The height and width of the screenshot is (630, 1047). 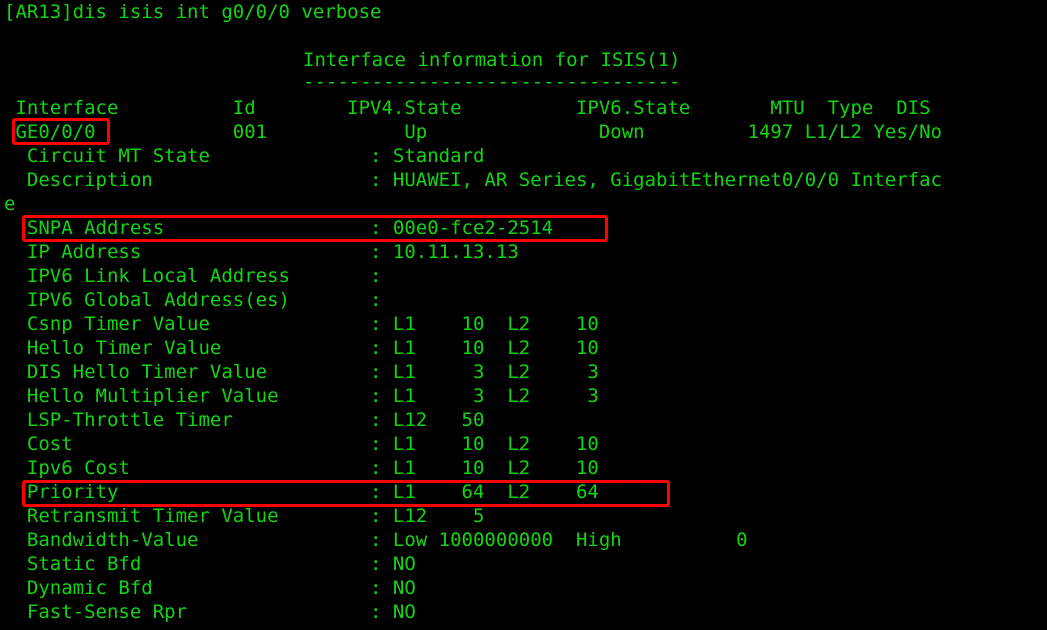 I want to click on detail-ip-address: IP Address : 10.11.13.13, so click(x=261, y=252).